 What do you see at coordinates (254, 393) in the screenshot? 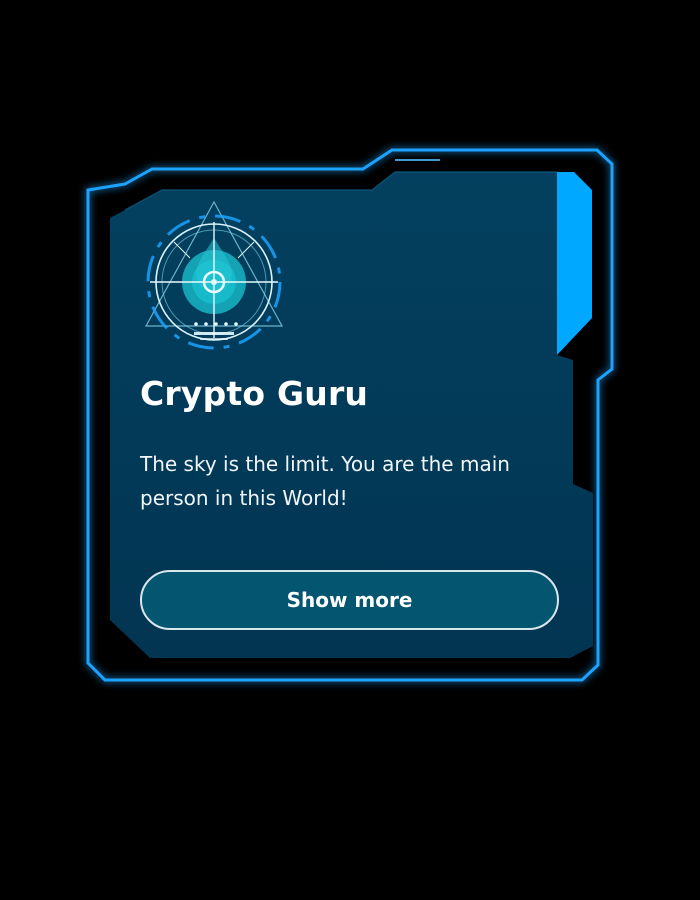
I see `card-title: Crypto Guru` at bounding box center [254, 393].